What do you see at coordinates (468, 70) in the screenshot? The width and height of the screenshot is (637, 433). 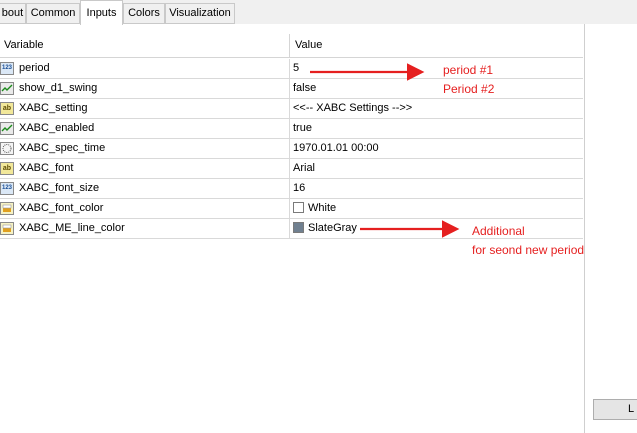 I see `annotation-period-1: period #1` at bounding box center [468, 70].